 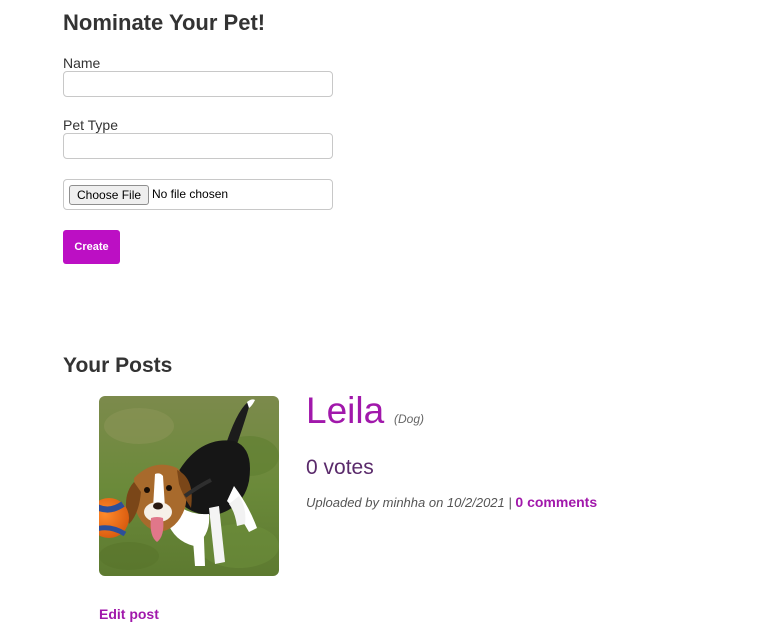 What do you see at coordinates (91, 125) in the screenshot?
I see `pet-type-label: Pet Type` at bounding box center [91, 125].